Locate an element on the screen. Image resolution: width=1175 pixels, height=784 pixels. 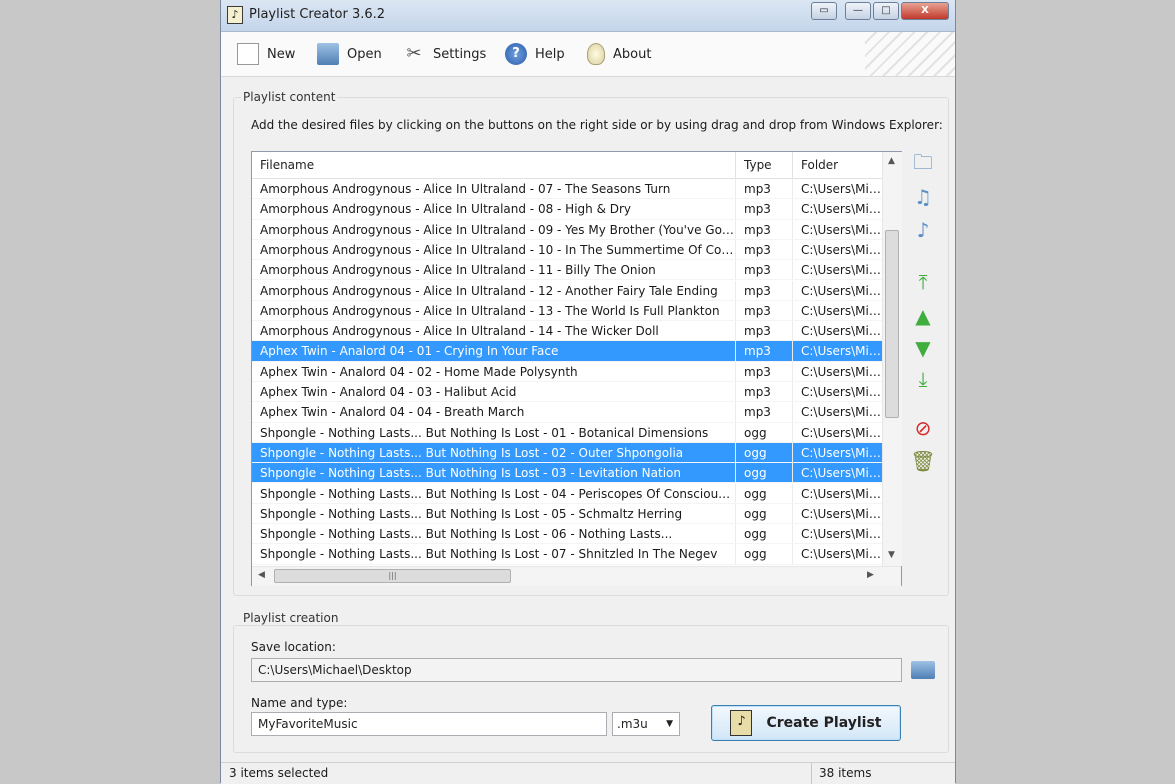
lightbulb-icon is located at coordinates (596, 54).